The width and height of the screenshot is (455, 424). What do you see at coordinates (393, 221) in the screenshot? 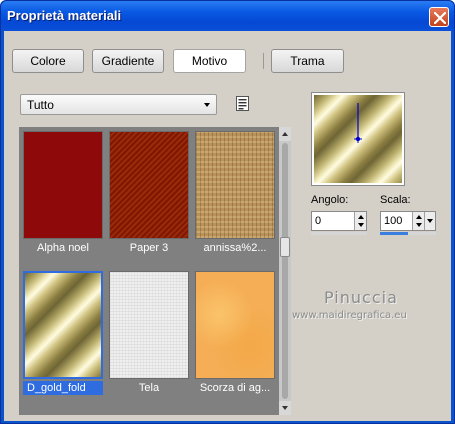
I see `scale-value: 100` at bounding box center [393, 221].